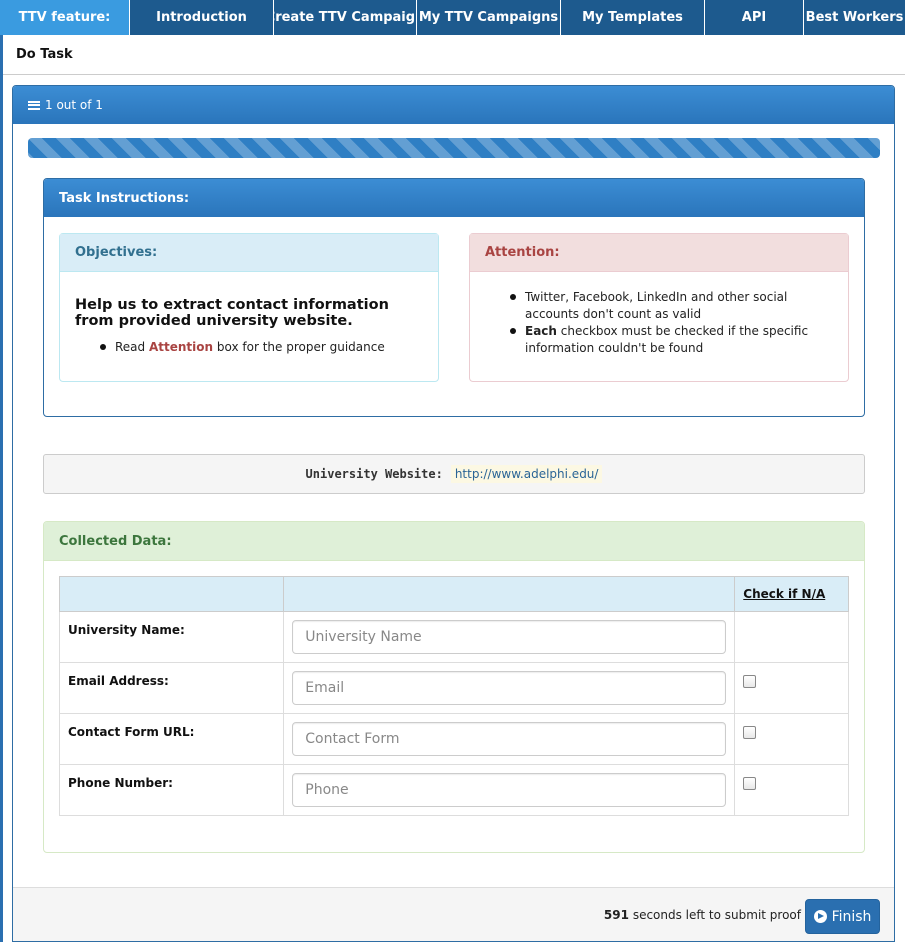 The height and width of the screenshot is (942, 905). I want to click on phone-na-checkbox, so click(750, 783).